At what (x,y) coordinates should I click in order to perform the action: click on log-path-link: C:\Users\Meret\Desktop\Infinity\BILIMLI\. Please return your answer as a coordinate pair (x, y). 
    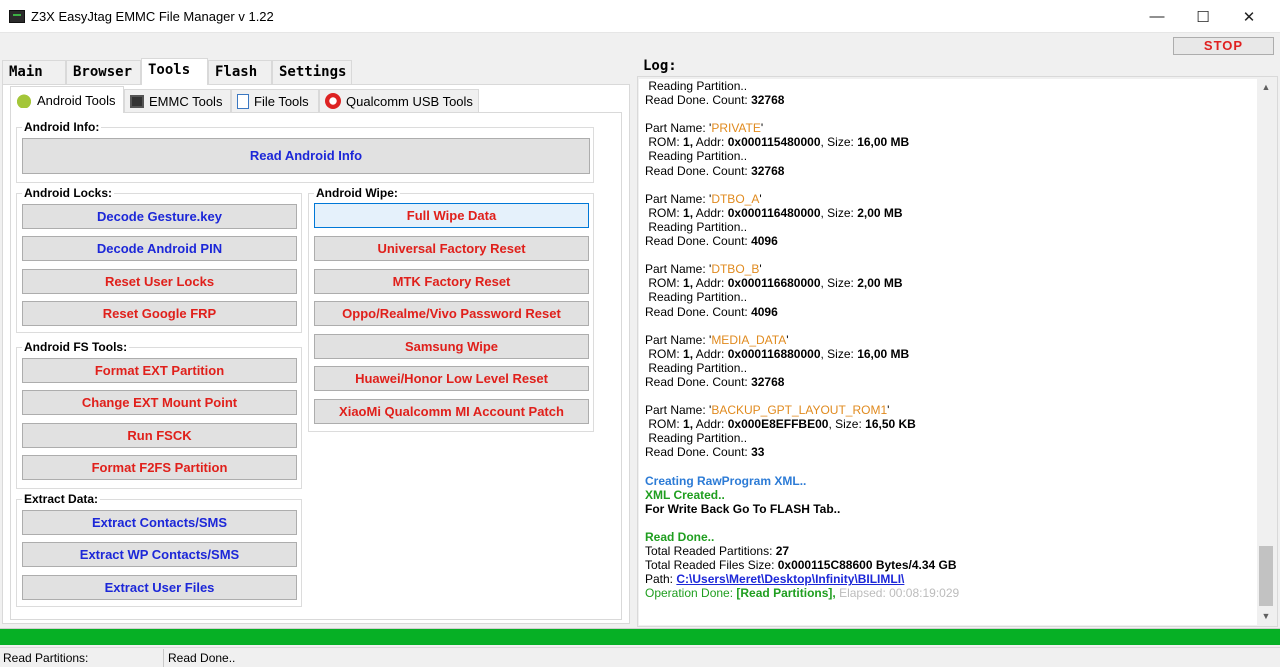
    Looking at the image, I should click on (790, 579).